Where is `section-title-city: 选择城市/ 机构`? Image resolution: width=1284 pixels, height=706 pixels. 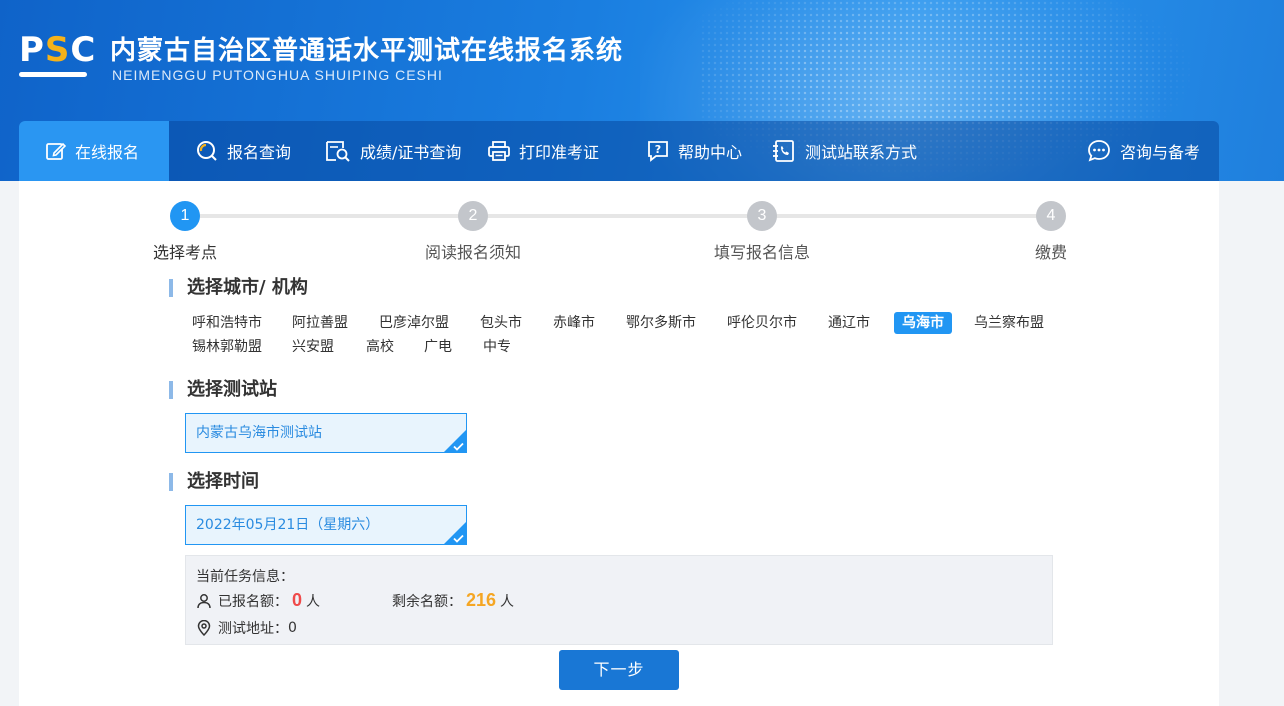 section-title-city: 选择城市/ 机构 is located at coordinates (238, 288).